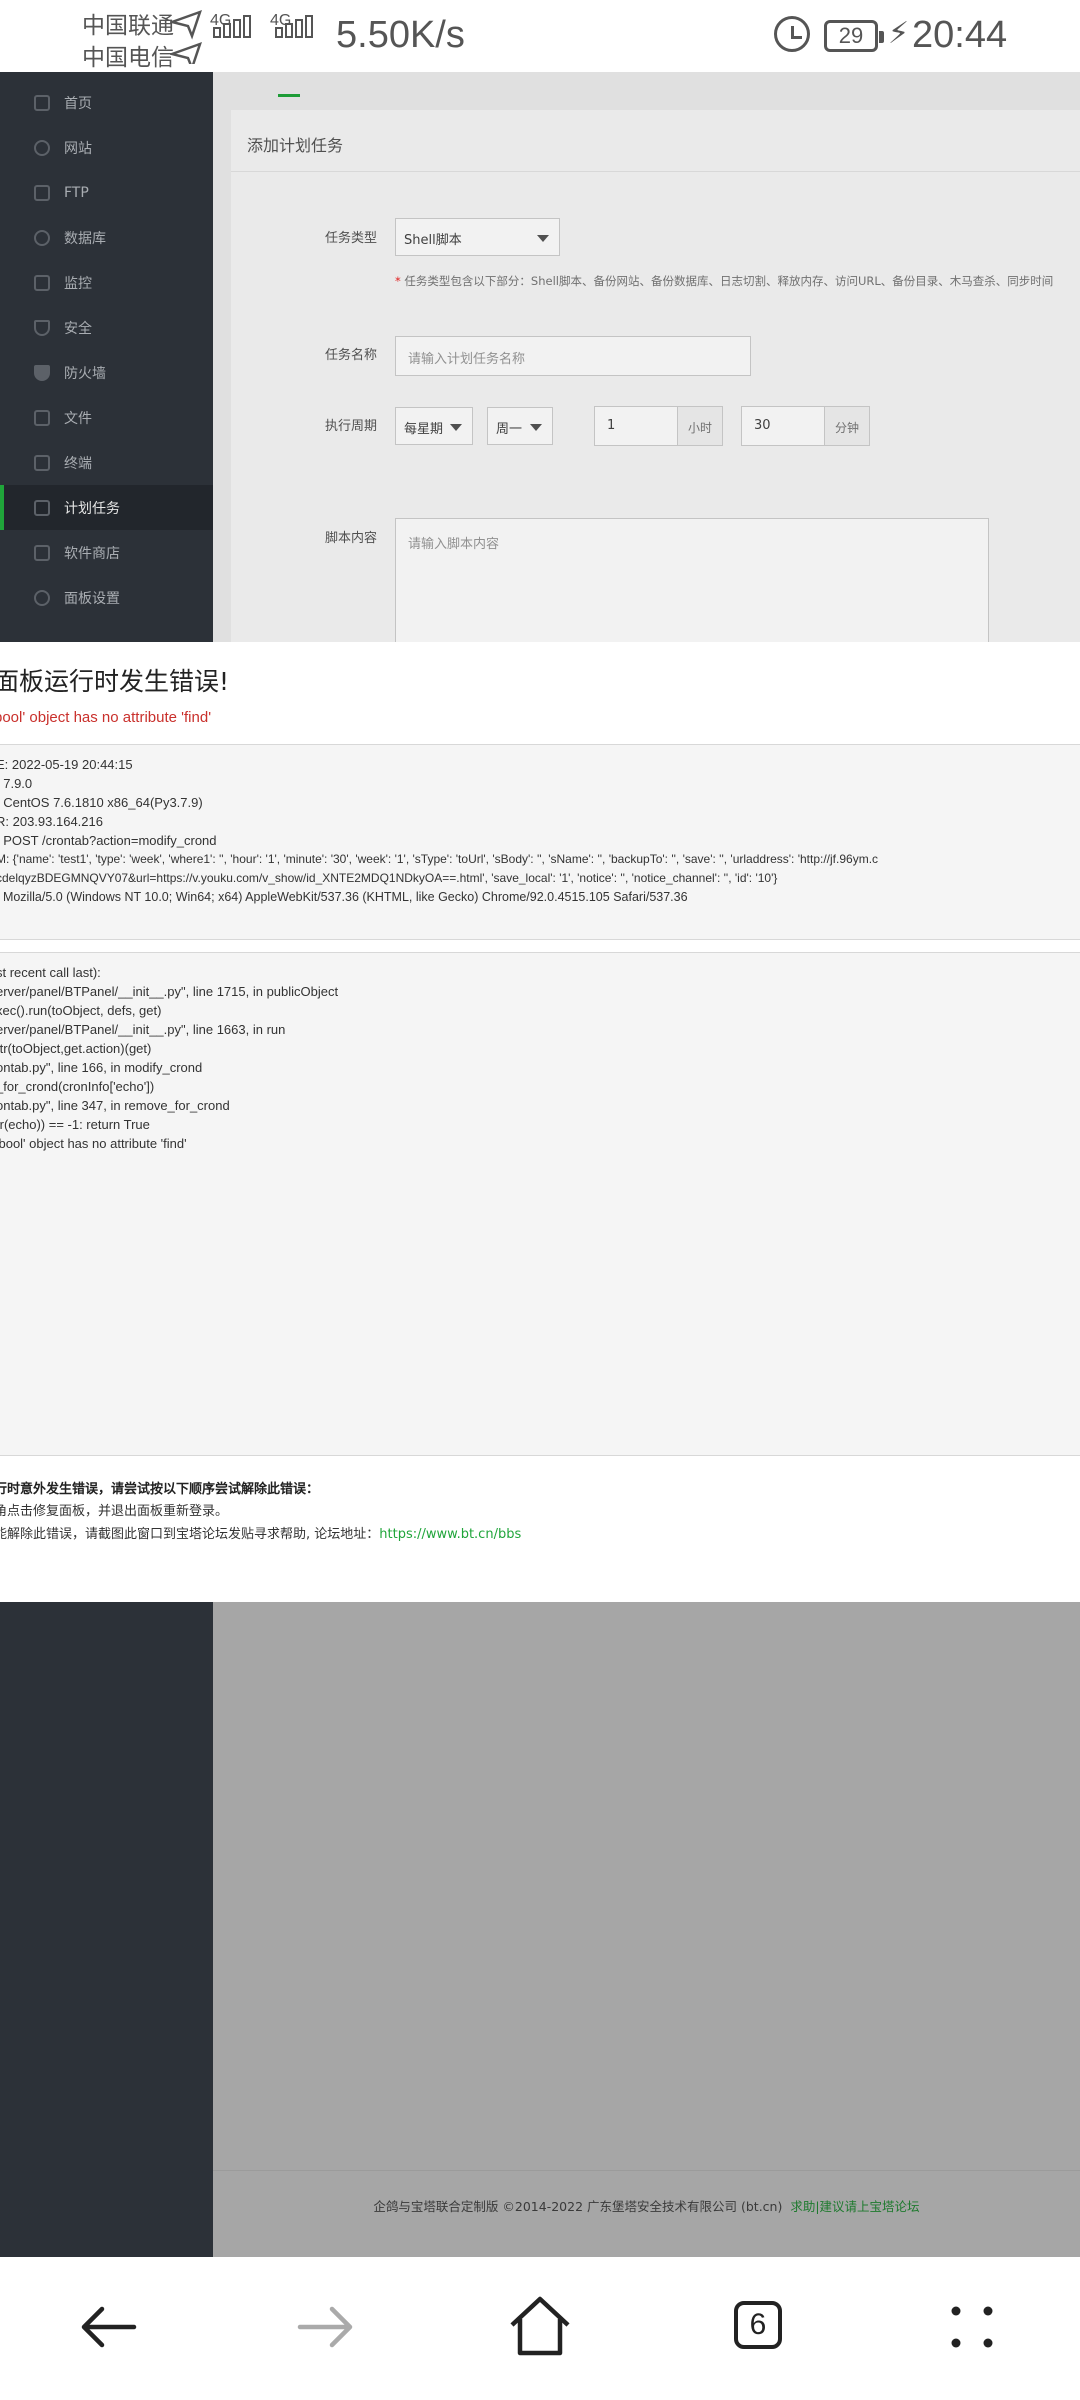 Image resolution: width=1080 pixels, height=2400 pixels. What do you see at coordinates (92, 553) in the screenshot?
I see `sidebar-item-label: 软件商店` at bounding box center [92, 553].